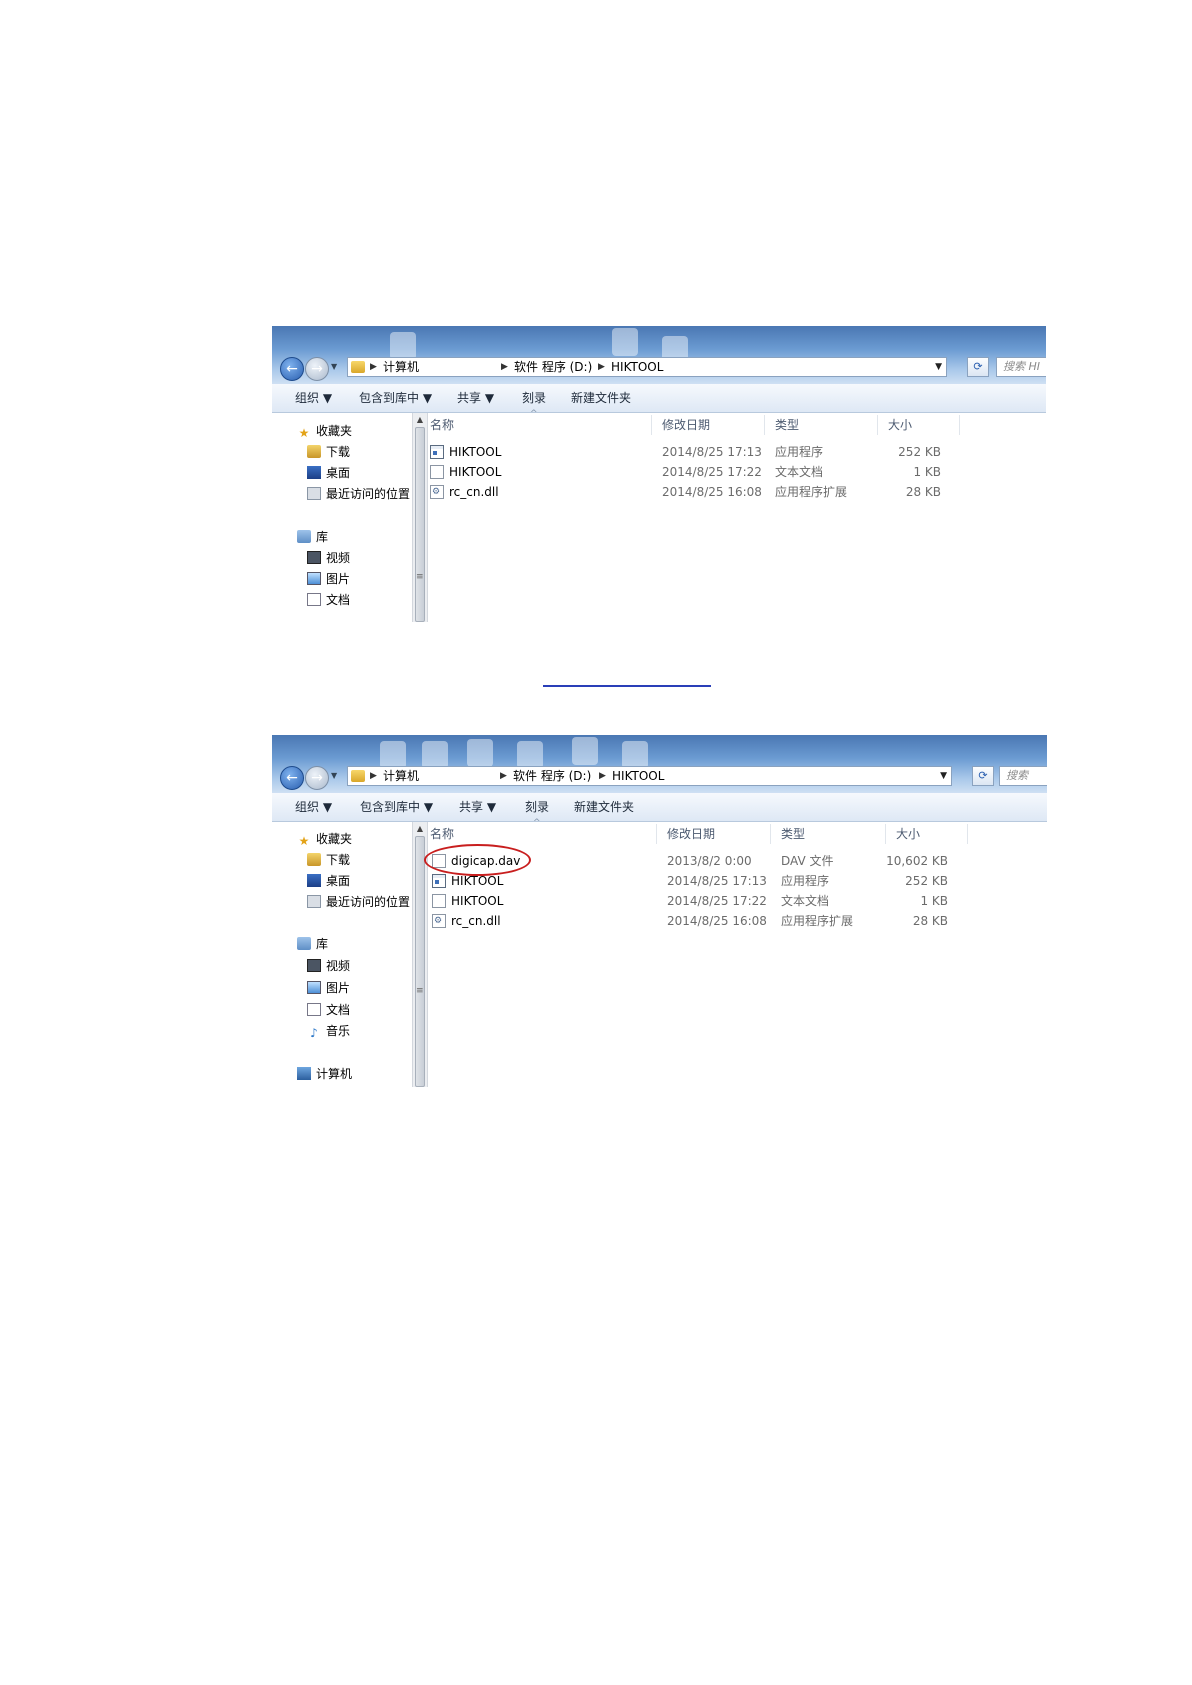 This screenshot has width=1192, height=1685. Describe the element at coordinates (314, 1033) in the screenshot. I see `music-icon: ♪` at that location.